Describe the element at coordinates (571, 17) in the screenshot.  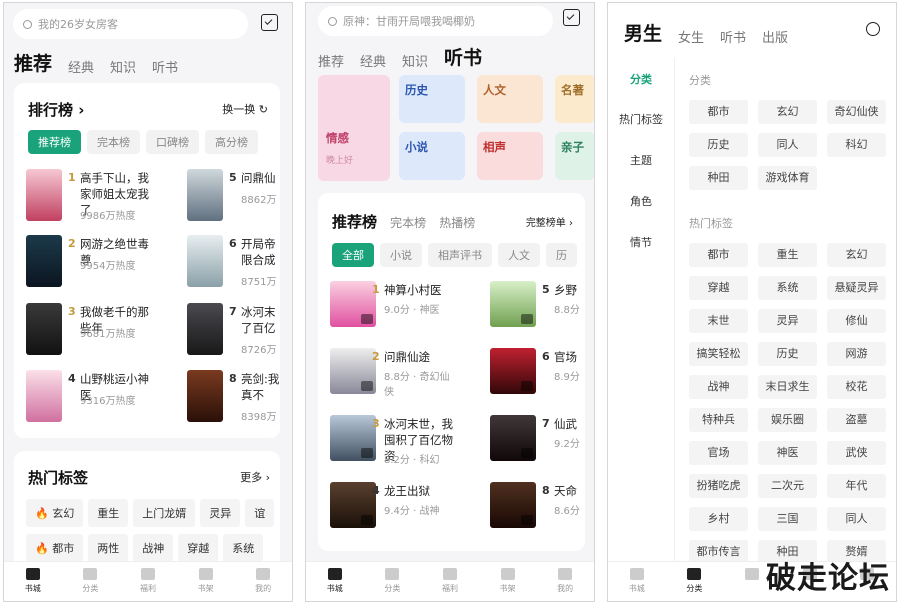
I see `checkin-icon` at that location.